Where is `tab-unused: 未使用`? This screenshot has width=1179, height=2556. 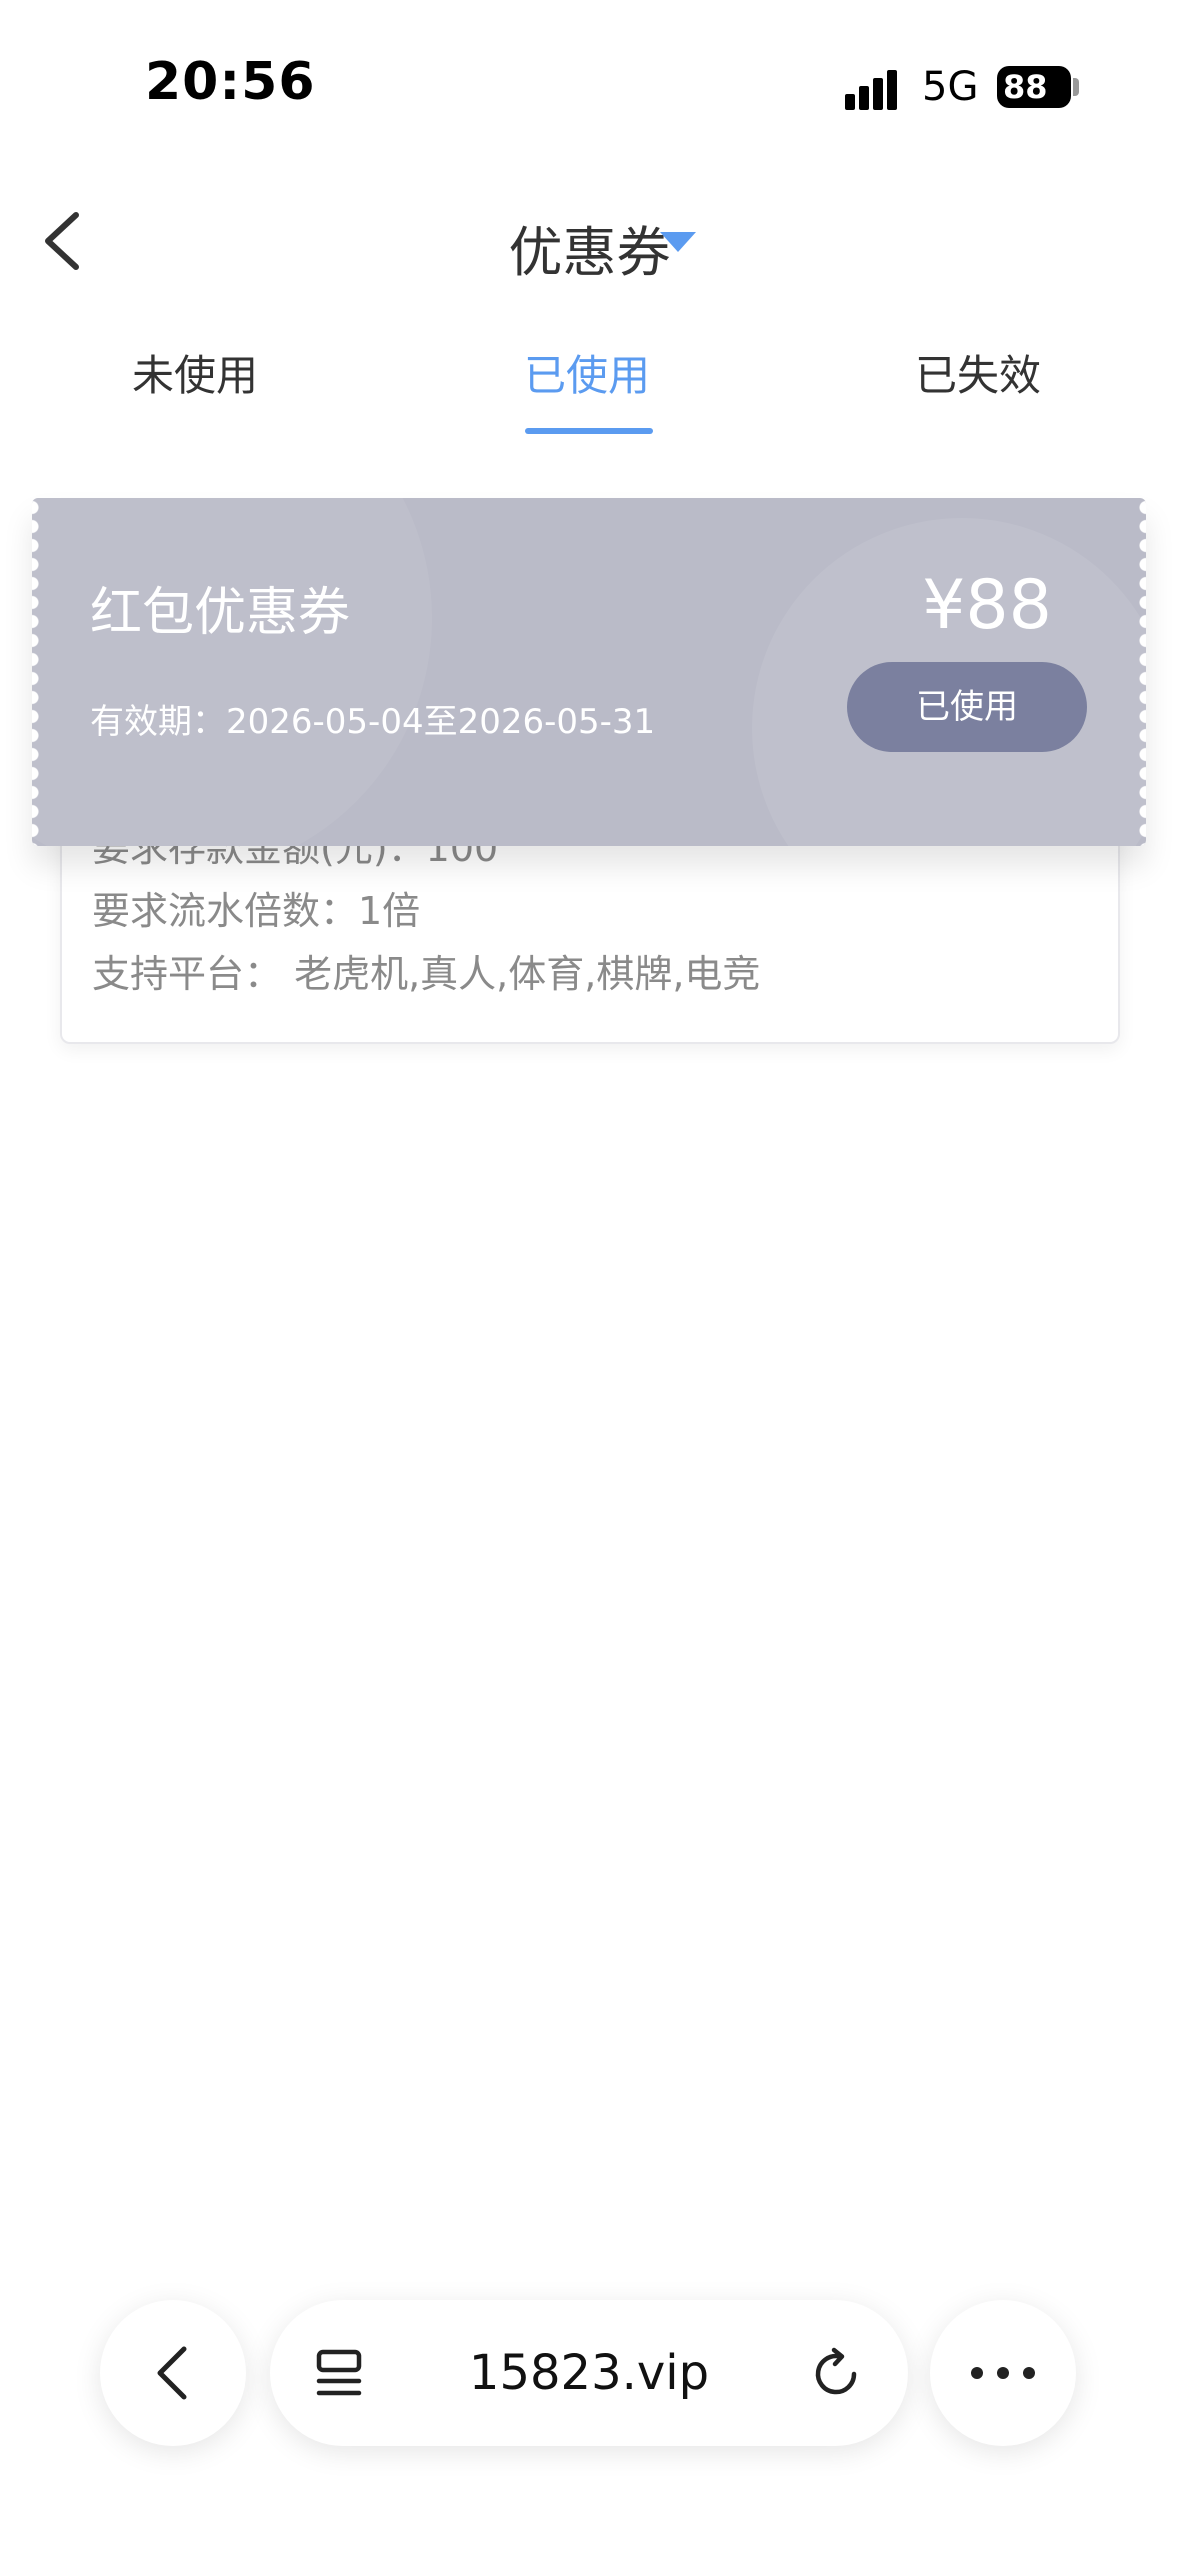 tab-unused: 未使用 is located at coordinates (195, 372).